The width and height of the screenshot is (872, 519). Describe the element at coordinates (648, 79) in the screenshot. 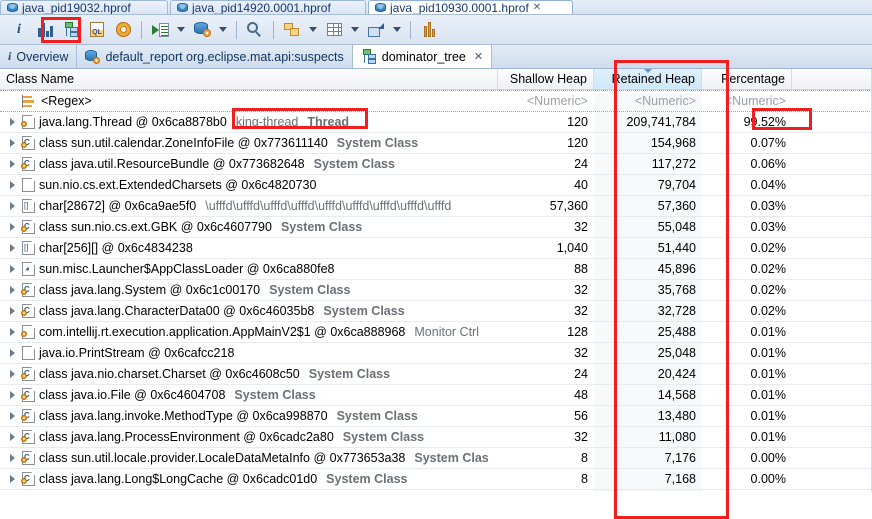

I see `column-header-retained-heap: Retained Heap` at that location.